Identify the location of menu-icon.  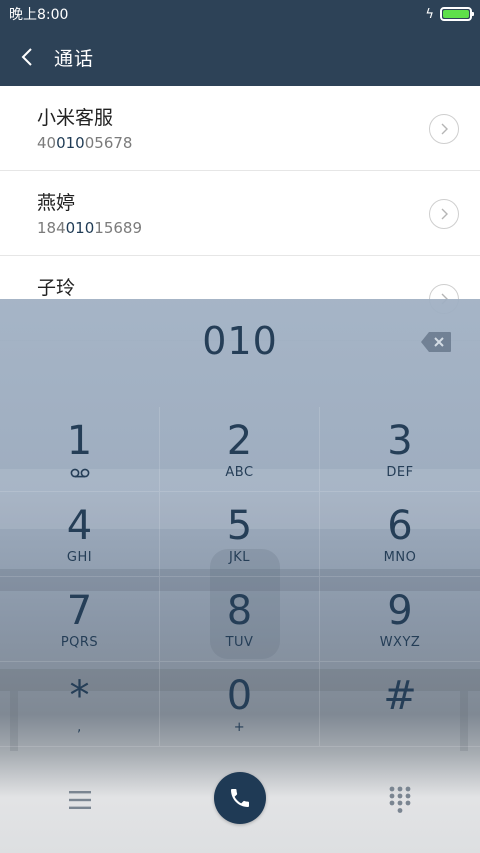
(80, 800).